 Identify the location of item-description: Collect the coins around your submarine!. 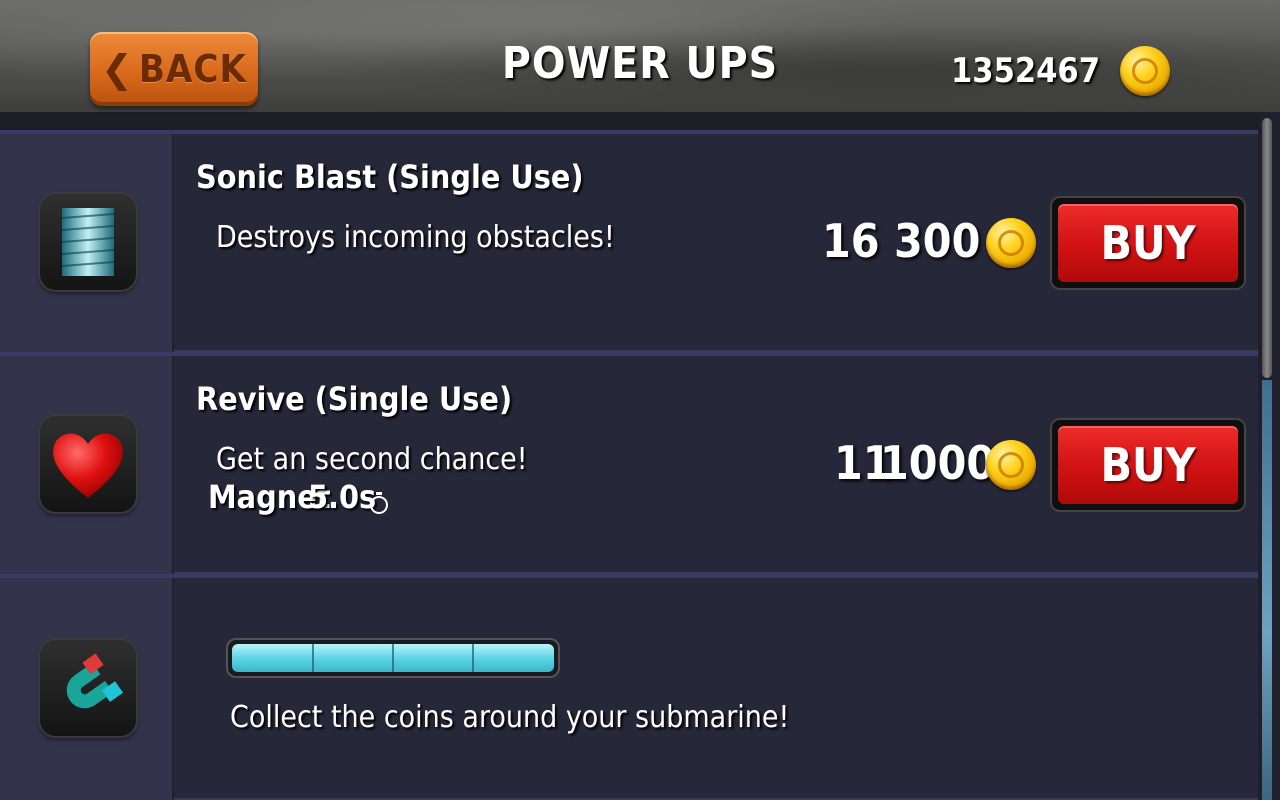
(510, 717).